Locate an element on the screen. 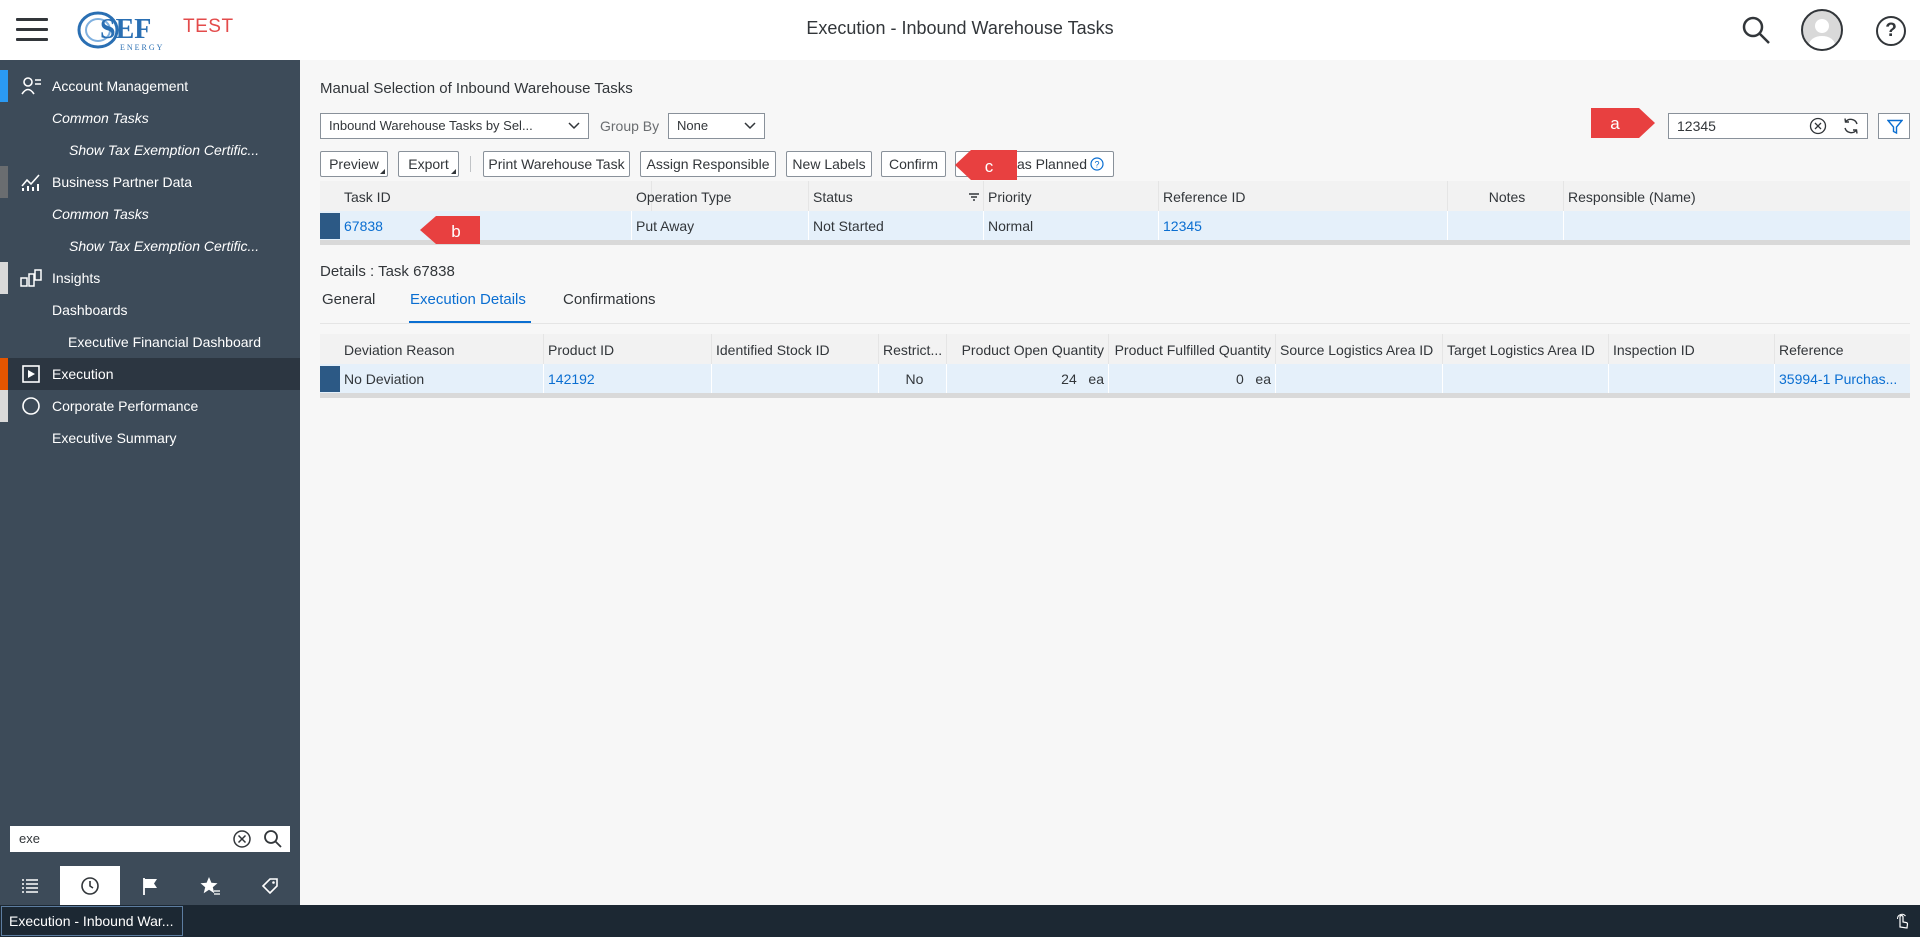 The image size is (1920, 937). tab-confirmations: Confirmations is located at coordinates (609, 299).